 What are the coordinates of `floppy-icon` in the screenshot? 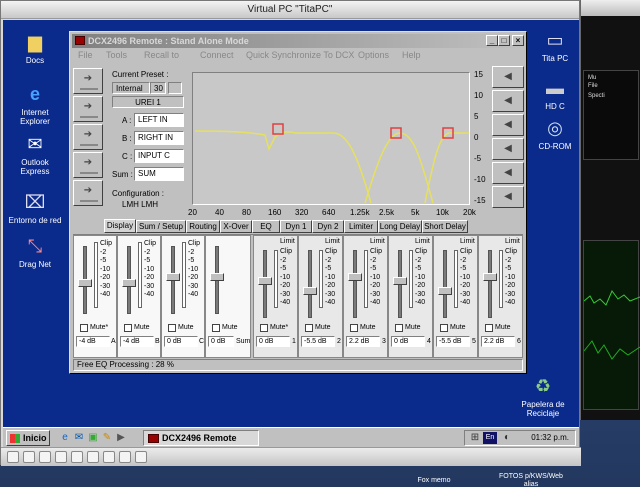 It's located at (13, 457).